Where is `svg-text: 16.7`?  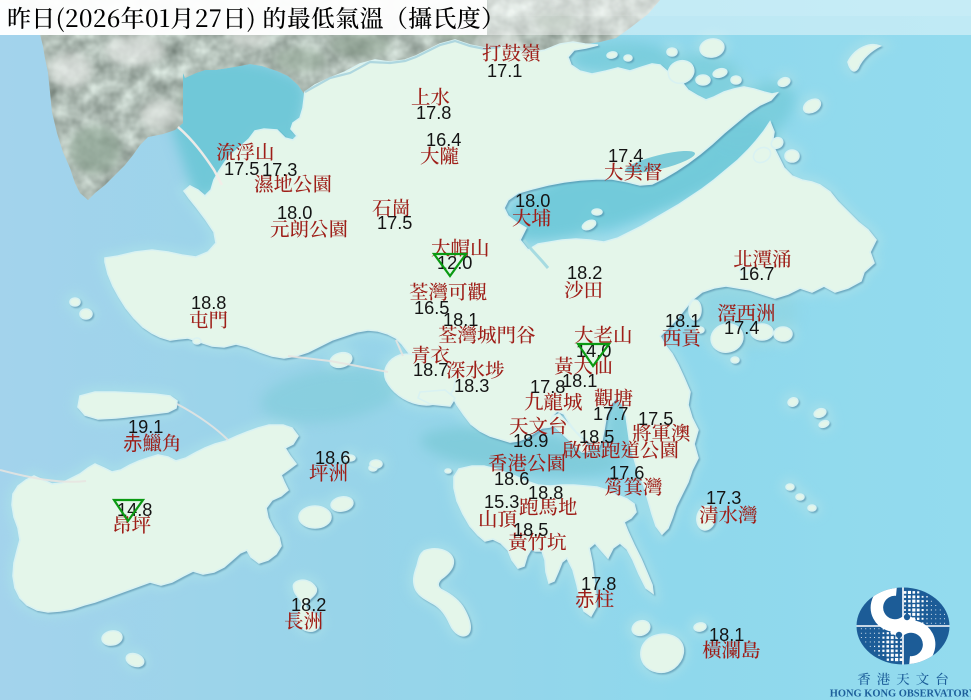 svg-text: 16.7 is located at coordinates (756, 274).